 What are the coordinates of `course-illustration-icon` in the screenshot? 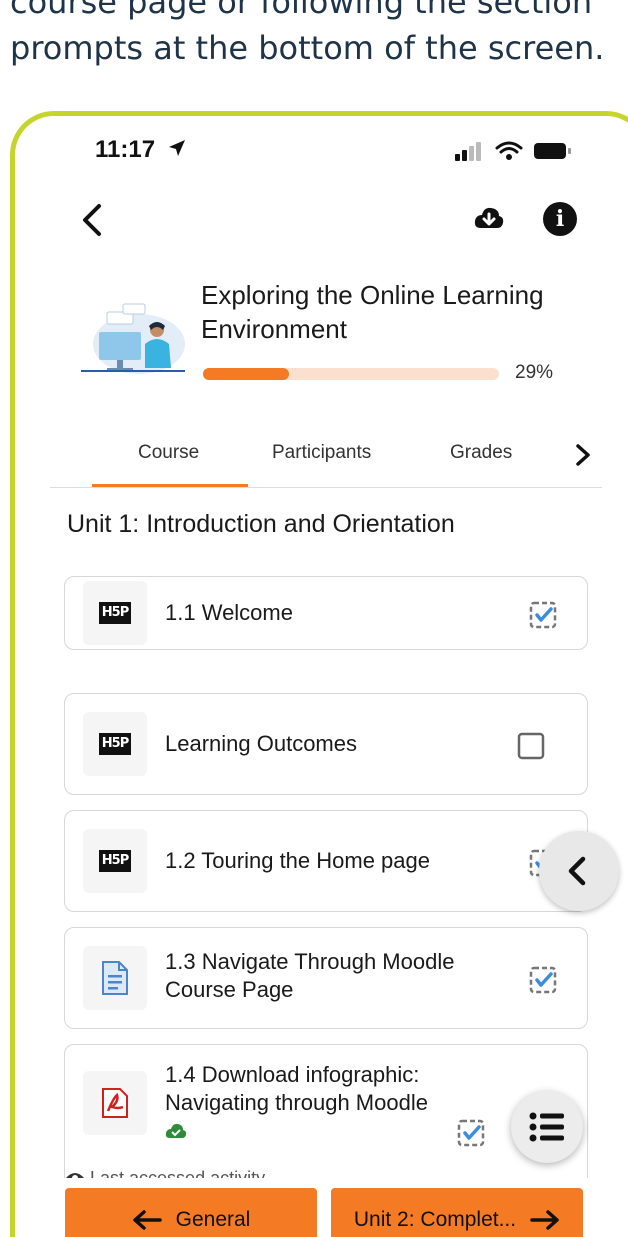 It's located at (133, 338).